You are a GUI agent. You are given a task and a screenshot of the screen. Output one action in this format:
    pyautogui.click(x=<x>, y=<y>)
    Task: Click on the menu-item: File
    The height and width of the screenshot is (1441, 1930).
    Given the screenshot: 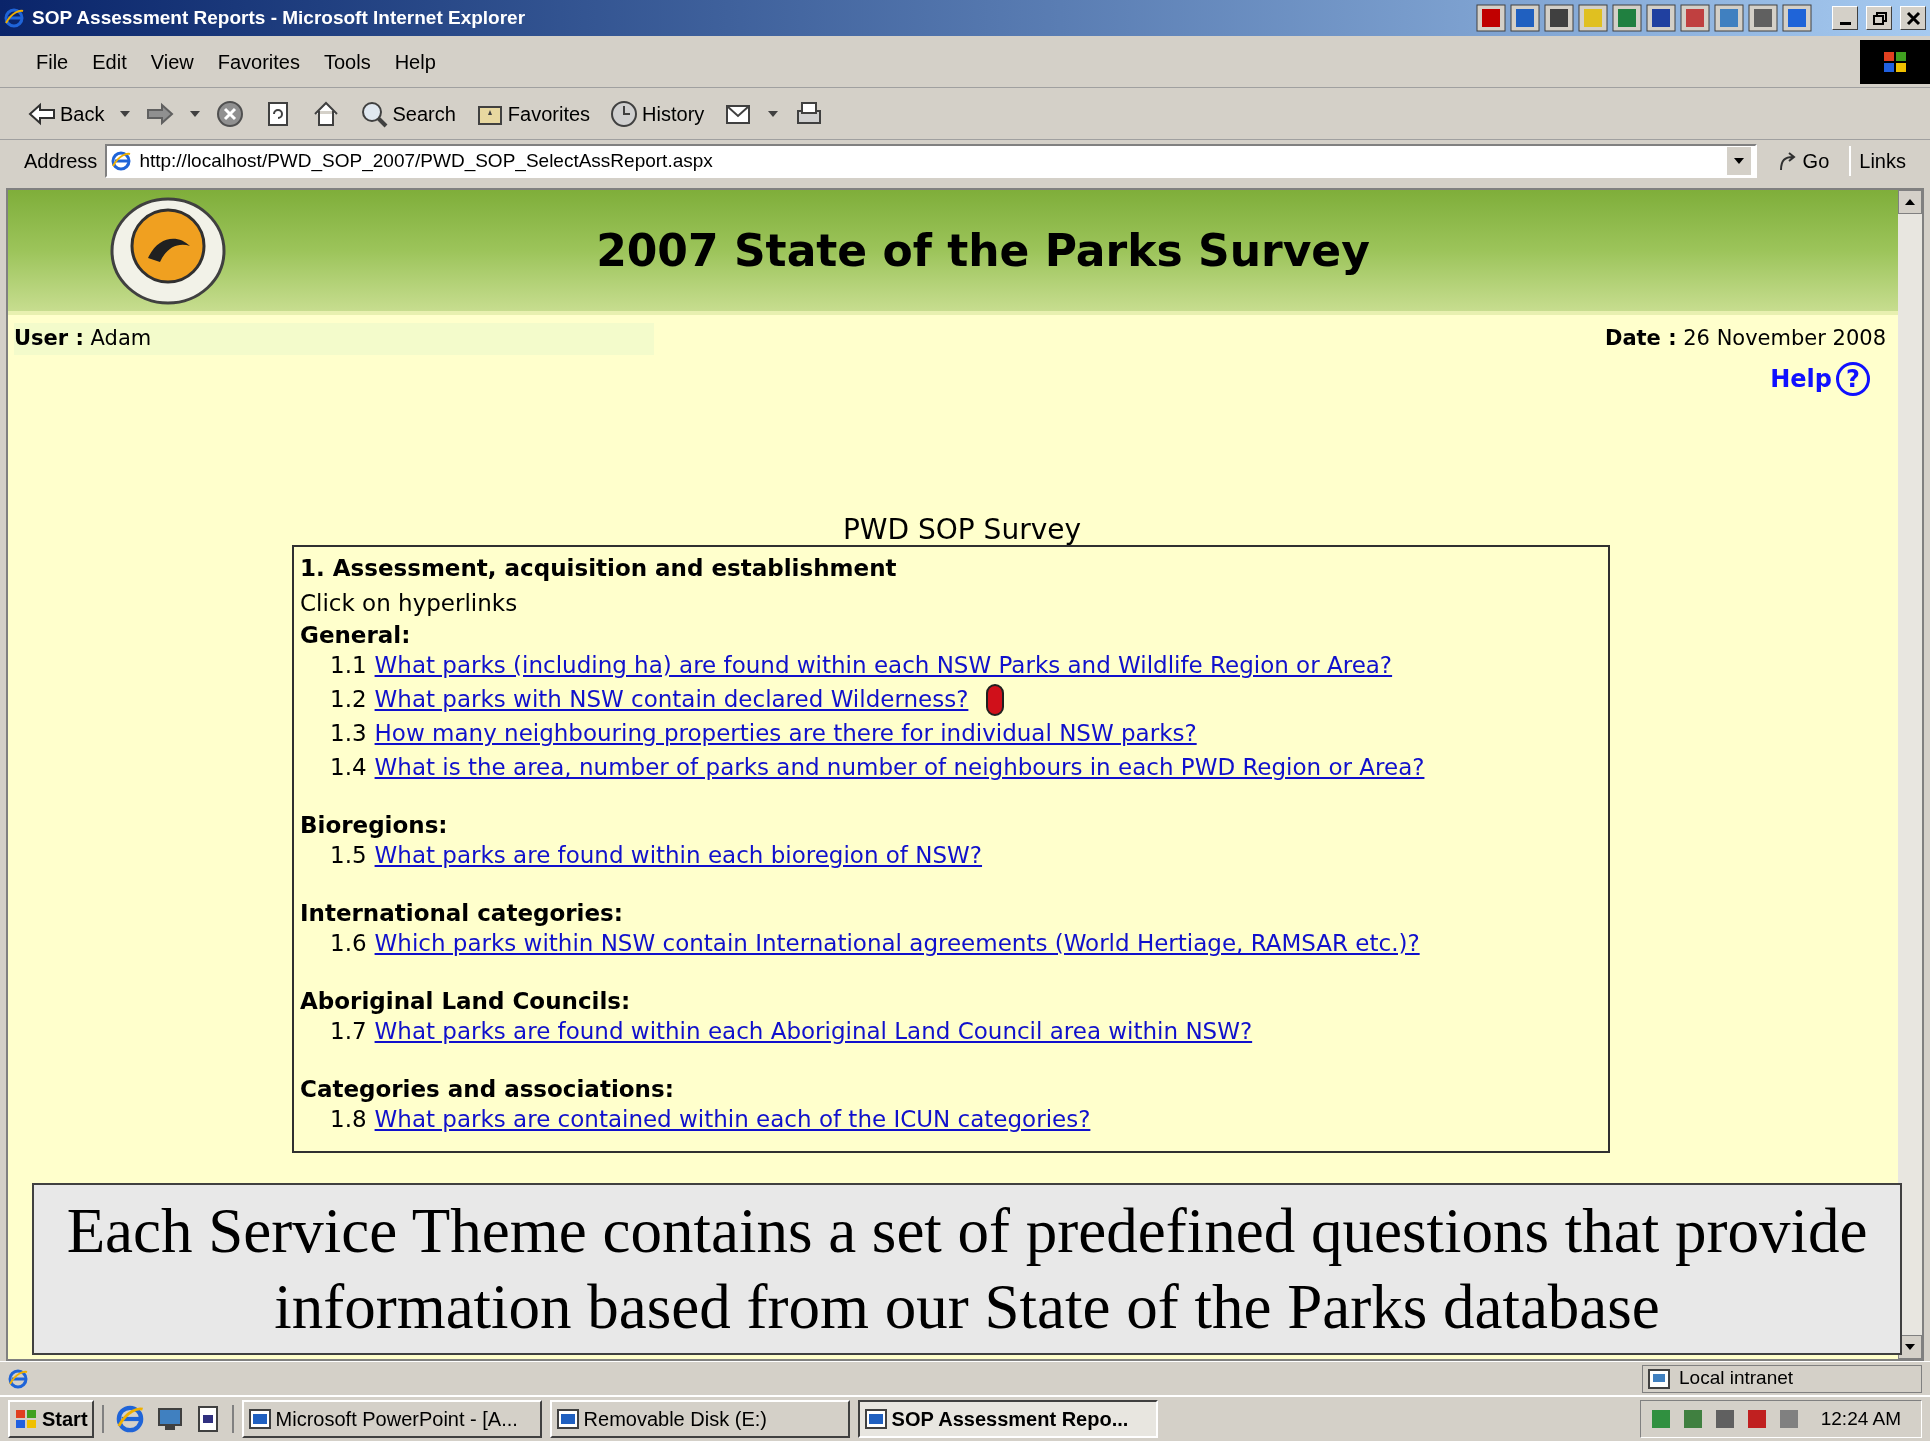 What is the action you would take?
    pyautogui.click(x=52, y=61)
    